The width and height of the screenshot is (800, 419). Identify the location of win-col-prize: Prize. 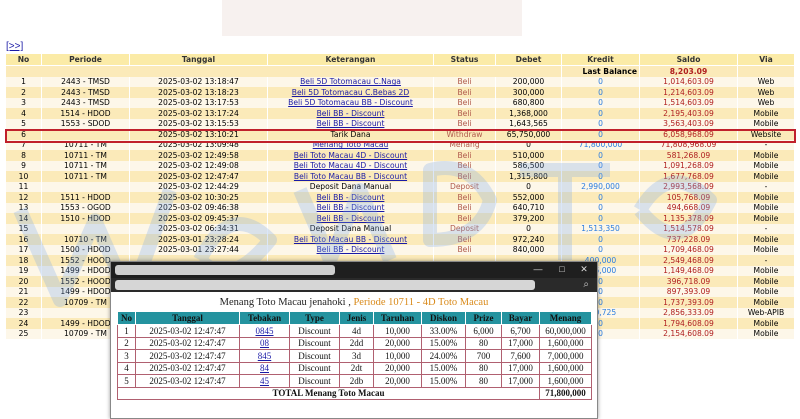
(483, 318).